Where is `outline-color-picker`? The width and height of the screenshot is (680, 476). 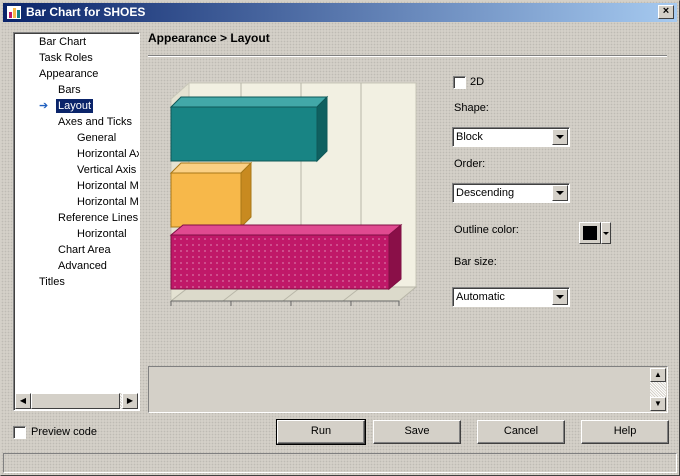
outline-color-picker is located at coordinates (595, 233).